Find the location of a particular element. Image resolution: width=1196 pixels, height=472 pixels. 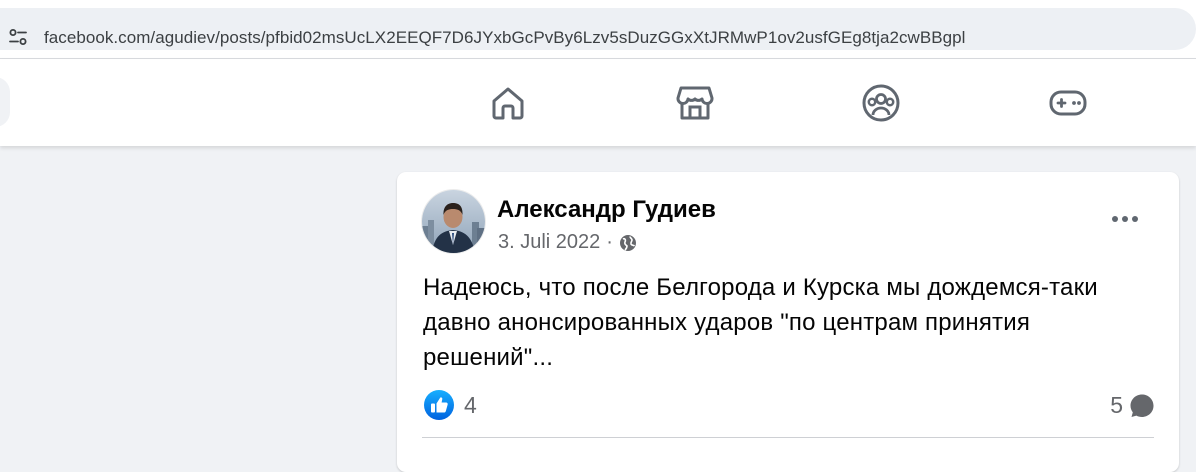

groups-icon is located at coordinates (881, 103).